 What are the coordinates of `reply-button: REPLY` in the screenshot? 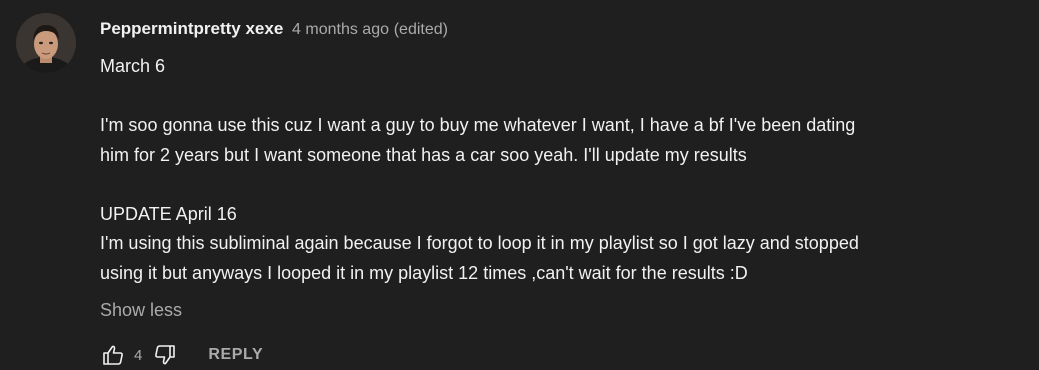 It's located at (235, 355).